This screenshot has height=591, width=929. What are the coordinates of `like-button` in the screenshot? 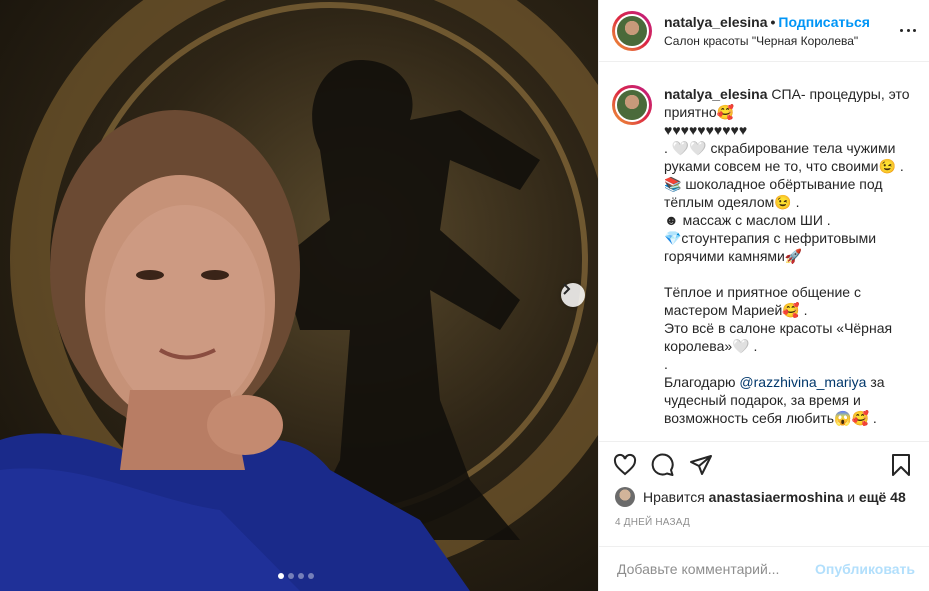 It's located at (625, 465).